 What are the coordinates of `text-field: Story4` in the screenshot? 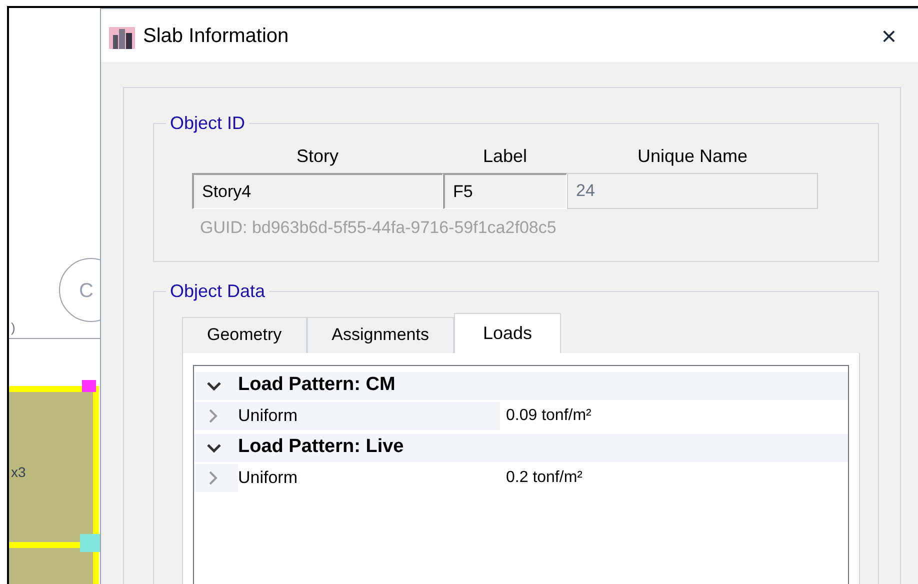 It's located at (317, 191).